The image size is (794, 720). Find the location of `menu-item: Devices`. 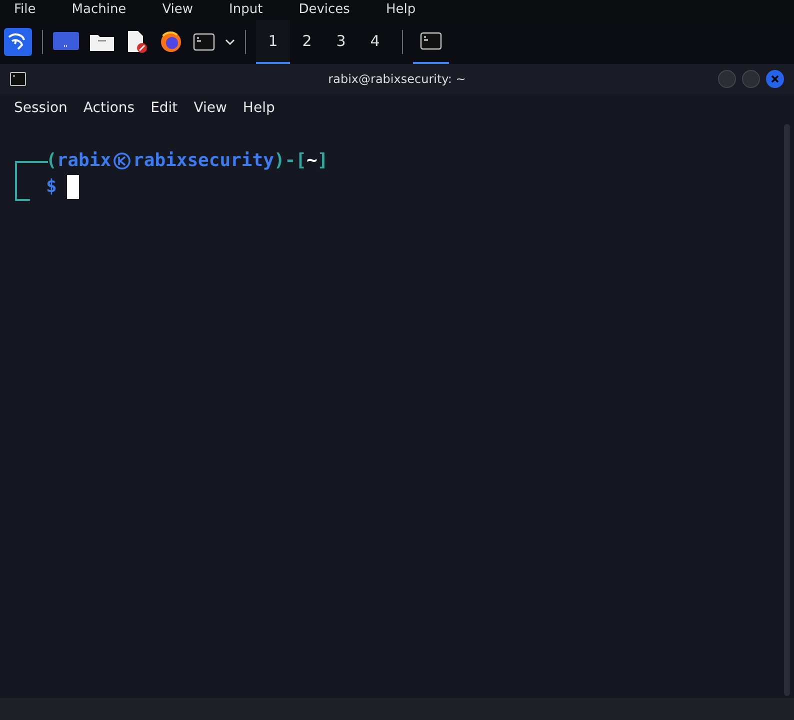

menu-item: Devices is located at coordinates (324, 10).